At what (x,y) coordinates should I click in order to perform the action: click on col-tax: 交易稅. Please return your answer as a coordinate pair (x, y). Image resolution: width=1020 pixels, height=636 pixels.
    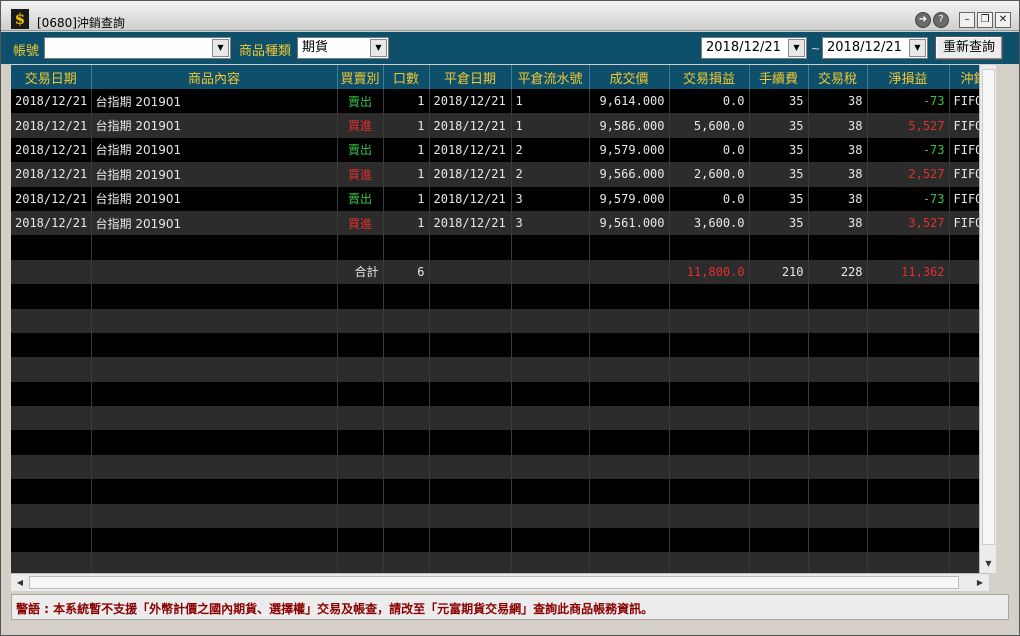
    Looking at the image, I should click on (838, 77).